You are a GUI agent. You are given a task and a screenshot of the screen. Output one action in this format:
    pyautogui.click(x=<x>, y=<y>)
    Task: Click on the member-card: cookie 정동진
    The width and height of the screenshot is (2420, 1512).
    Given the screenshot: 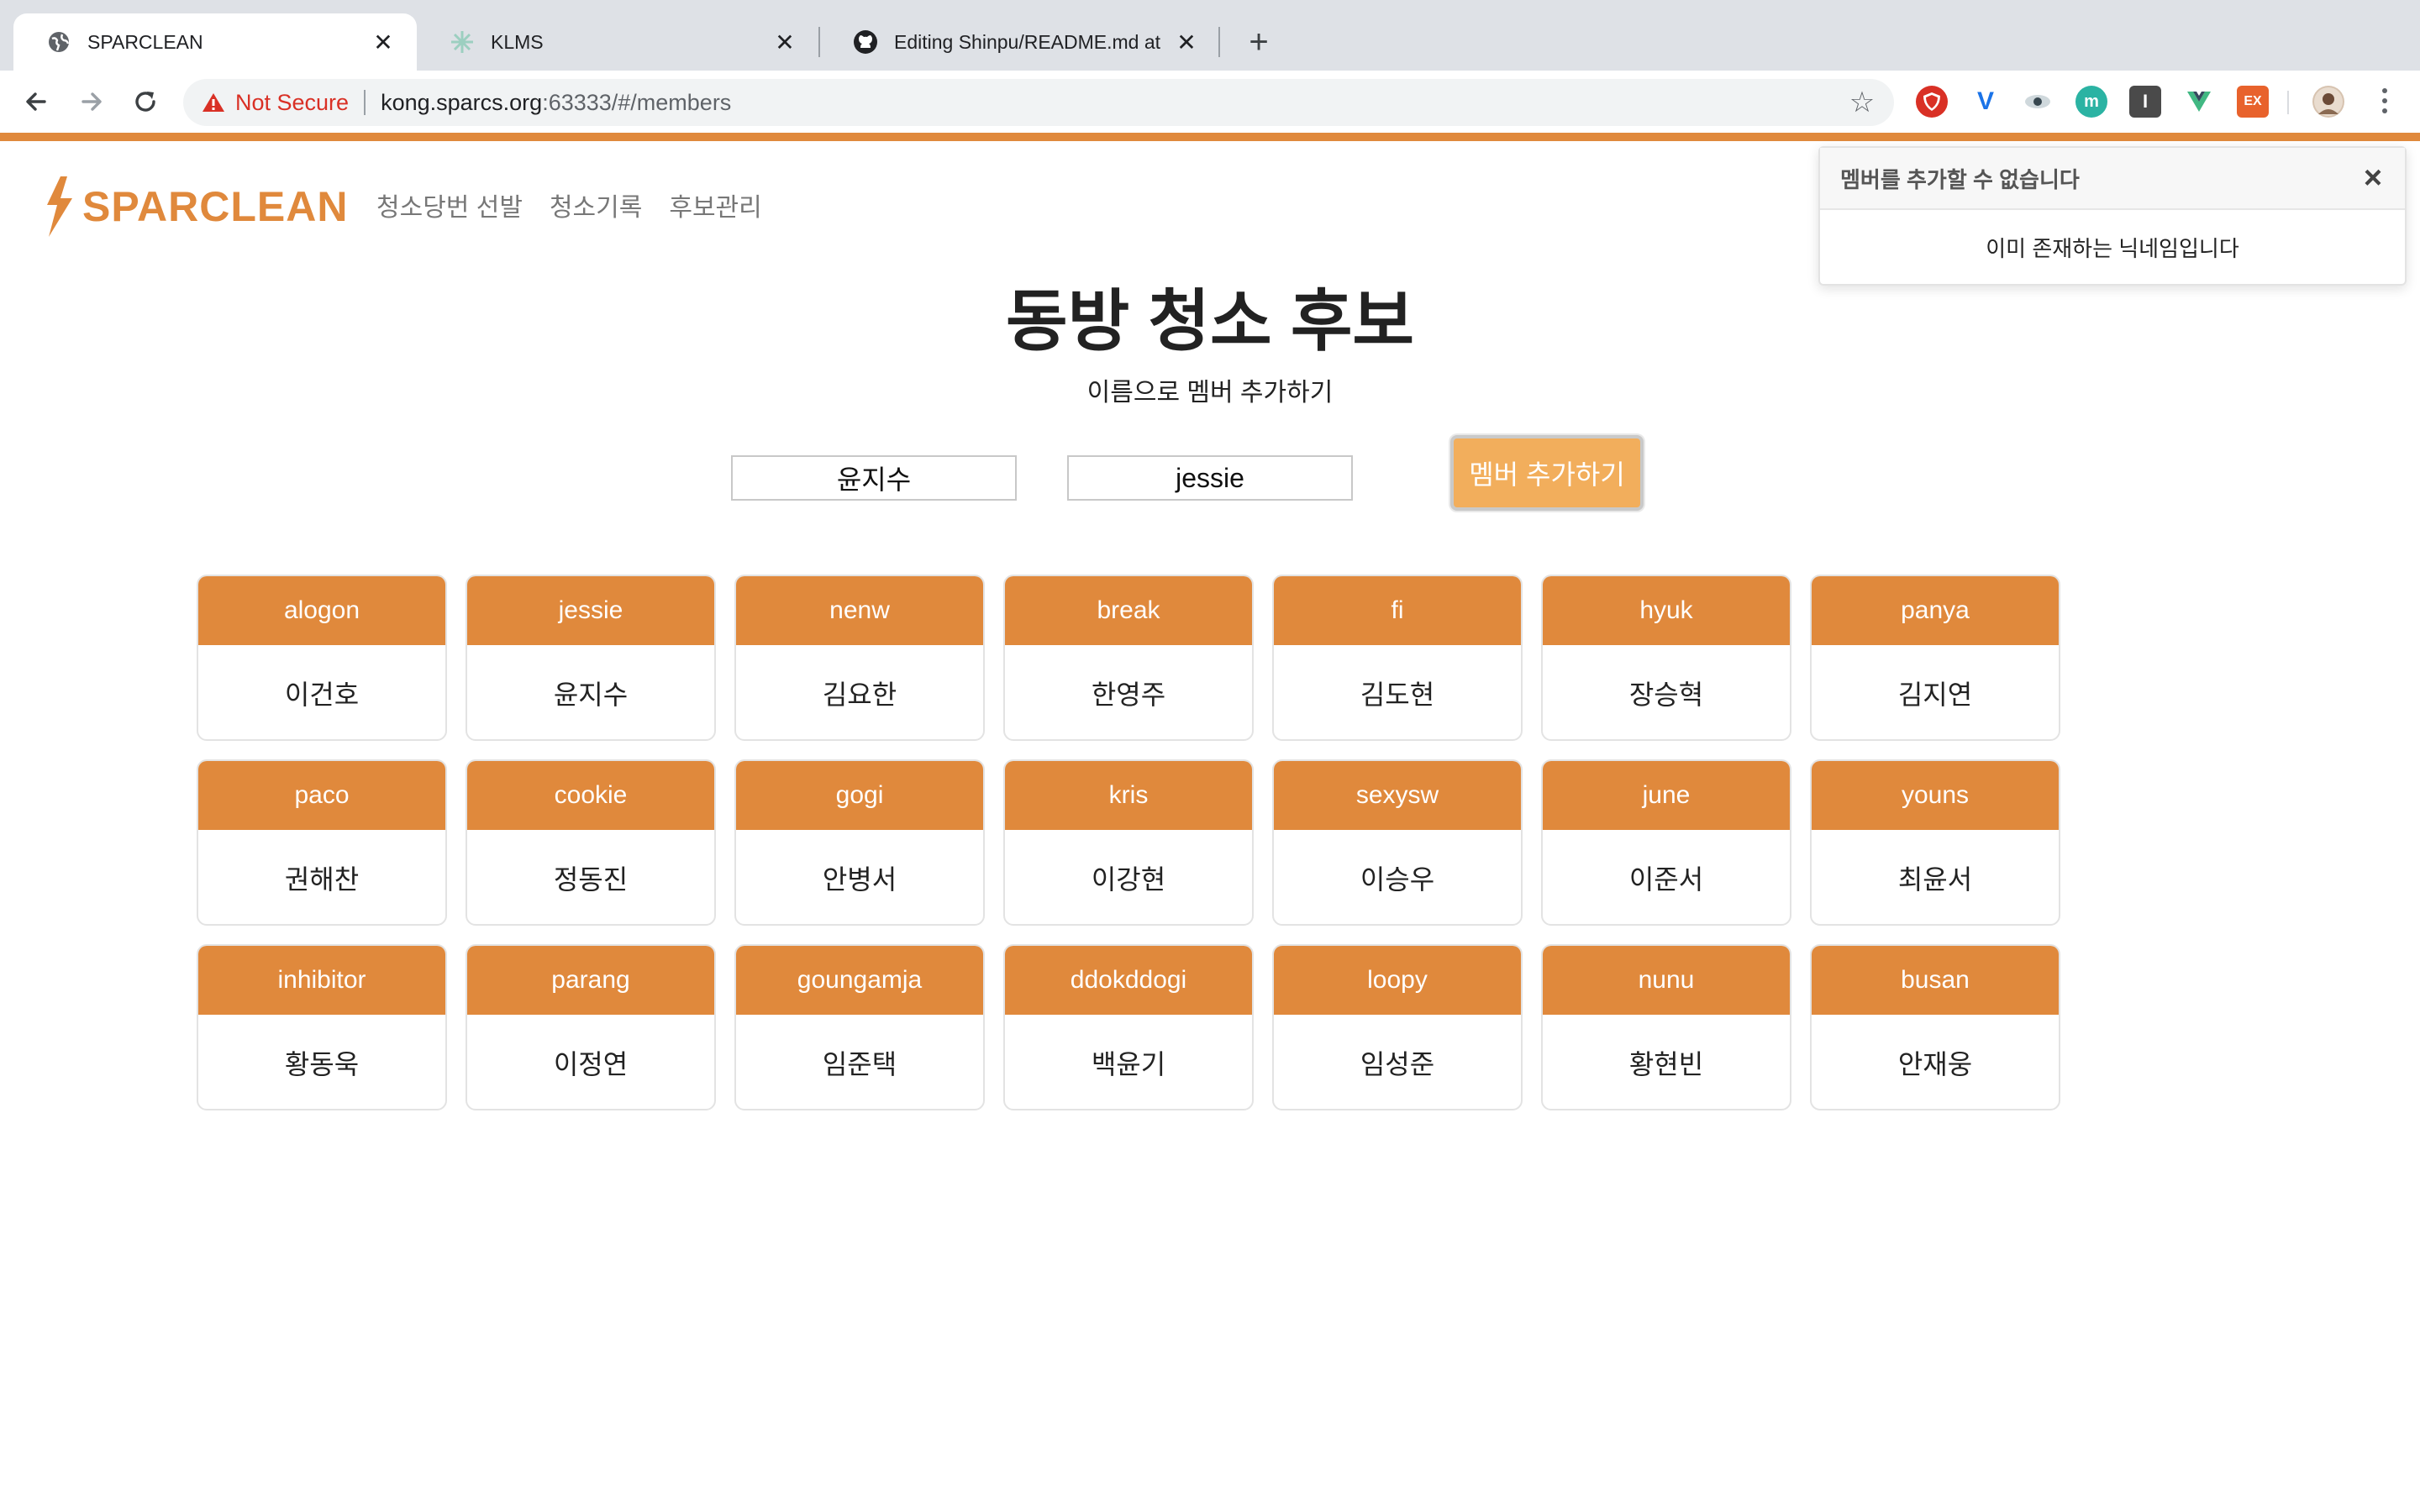 What is the action you would take?
    pyautogui.click(x=591, y=842)
    